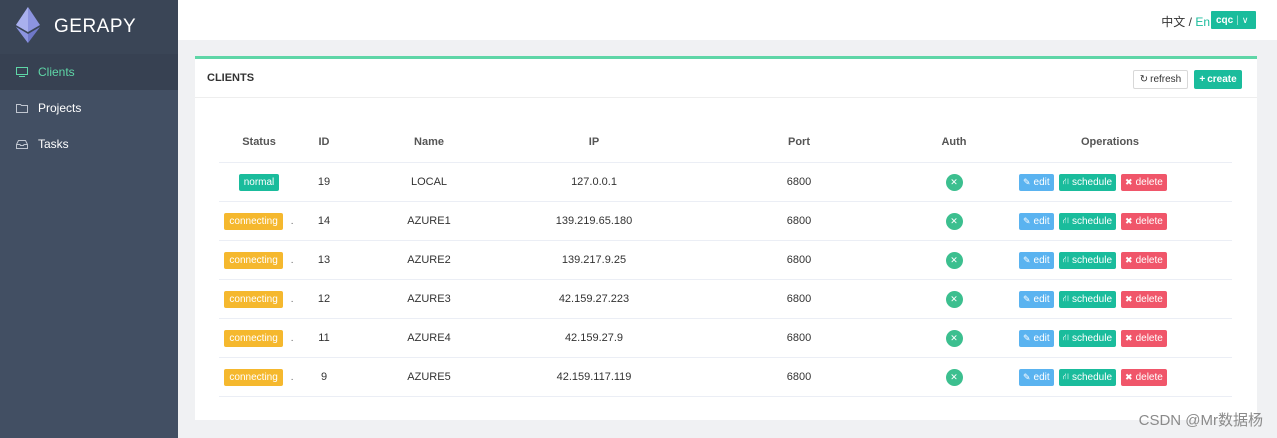 The width and height of the screenshot is (1277, 438). I want to click on ip-cell: 139.219.65.180, so click(594, 221).